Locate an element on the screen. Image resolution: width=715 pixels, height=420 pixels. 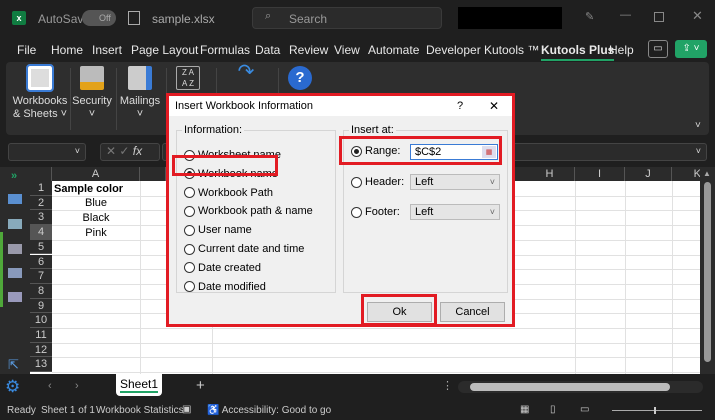
row-header: 6 is located at coordinates (41, 262).